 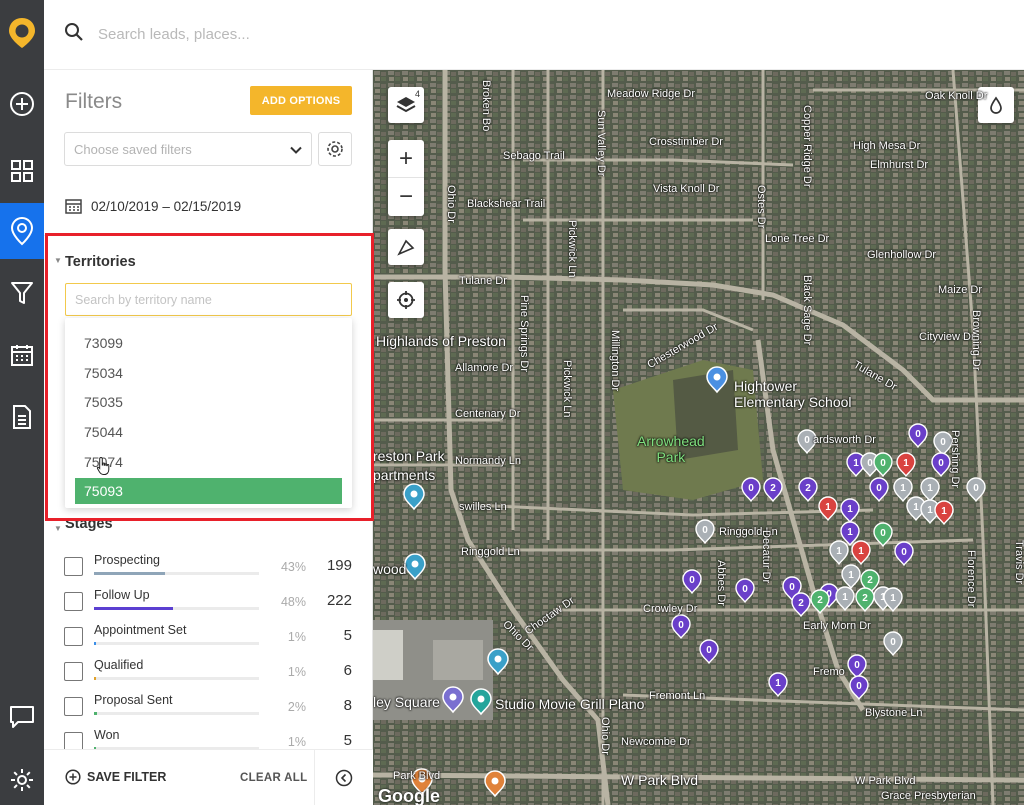 I want to click on stage-row: Appointment Set 1% 5, so click(x=209, y=639).